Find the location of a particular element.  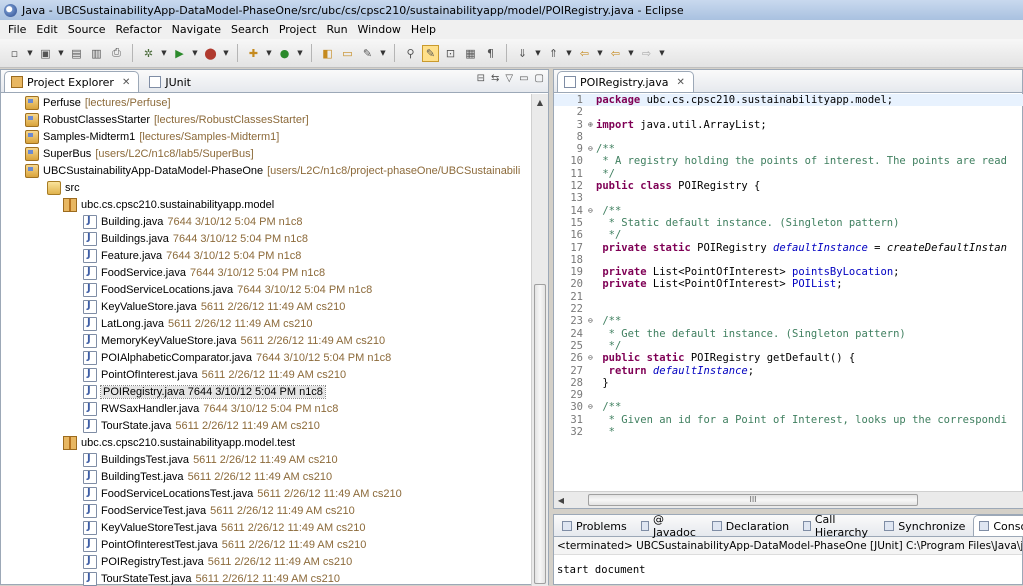

menu-refactor: Refactor is located at coordinates (139, 29).